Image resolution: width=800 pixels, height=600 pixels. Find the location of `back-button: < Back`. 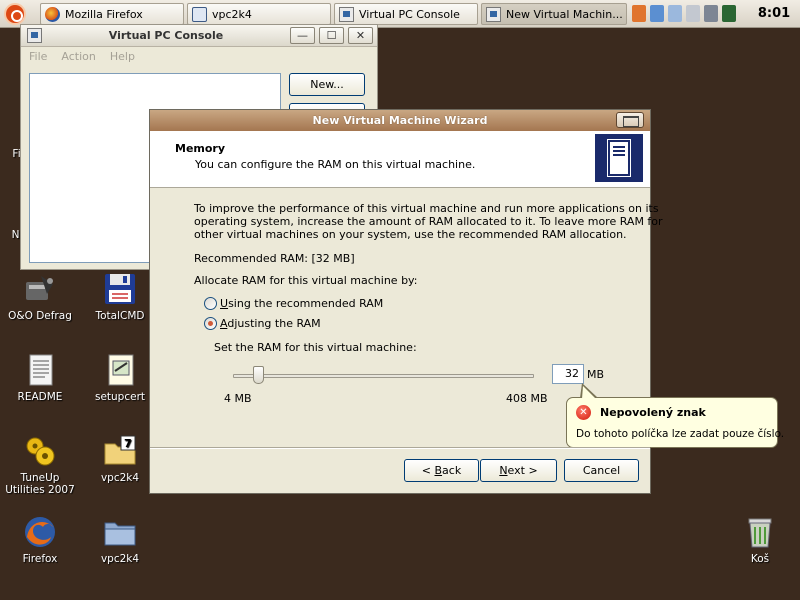

back-button: < Back is located at coordinates (441, 470).